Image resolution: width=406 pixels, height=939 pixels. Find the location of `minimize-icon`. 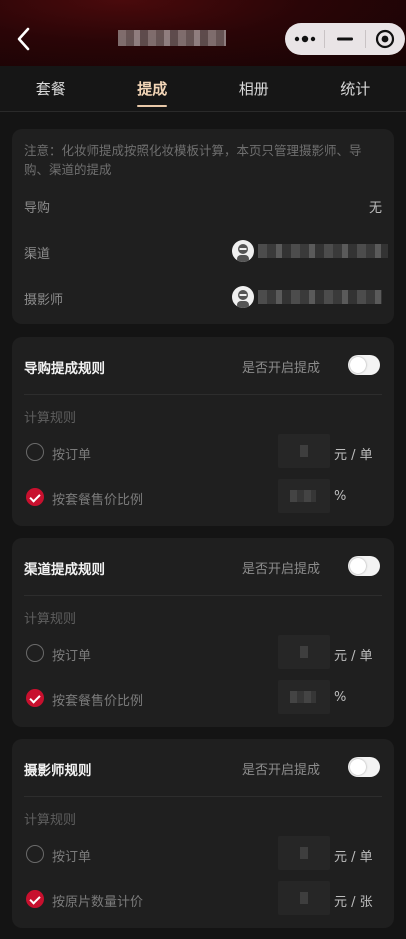

minimize-icon is located at coordinates (344, 39).